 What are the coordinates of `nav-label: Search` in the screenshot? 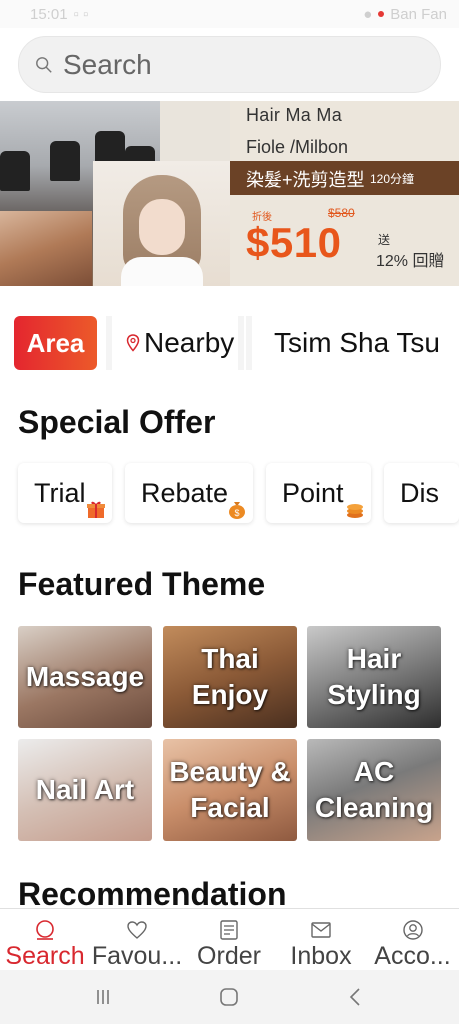 It's located at (45, 956).